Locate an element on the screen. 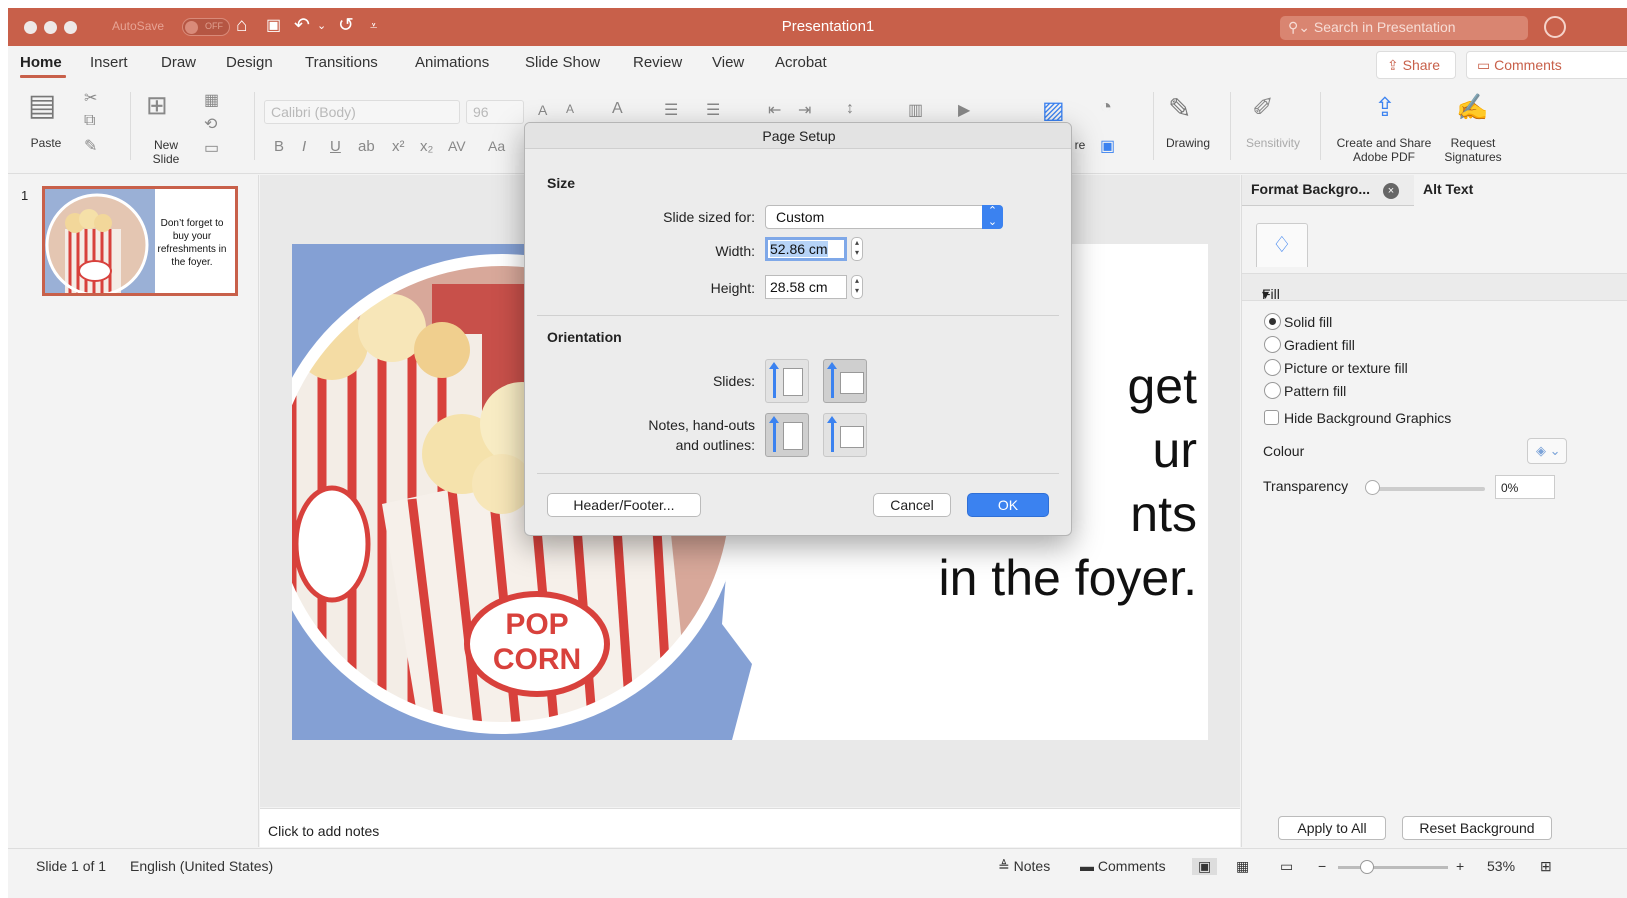  tab-review: Review is located at coordinates (657, 62).